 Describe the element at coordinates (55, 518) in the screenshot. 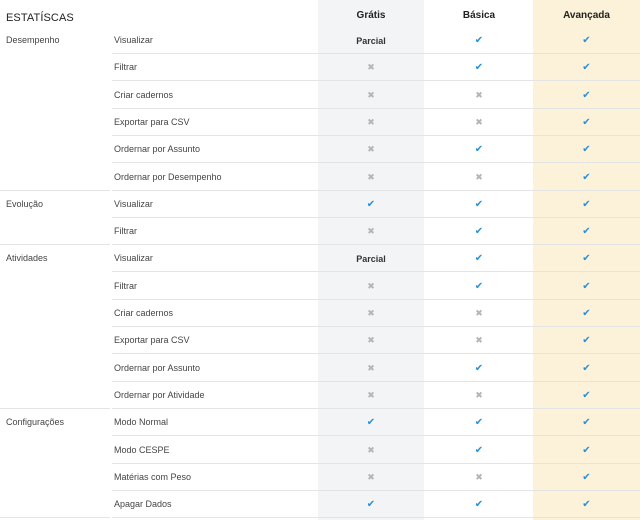

I see `group-divider` at that location.